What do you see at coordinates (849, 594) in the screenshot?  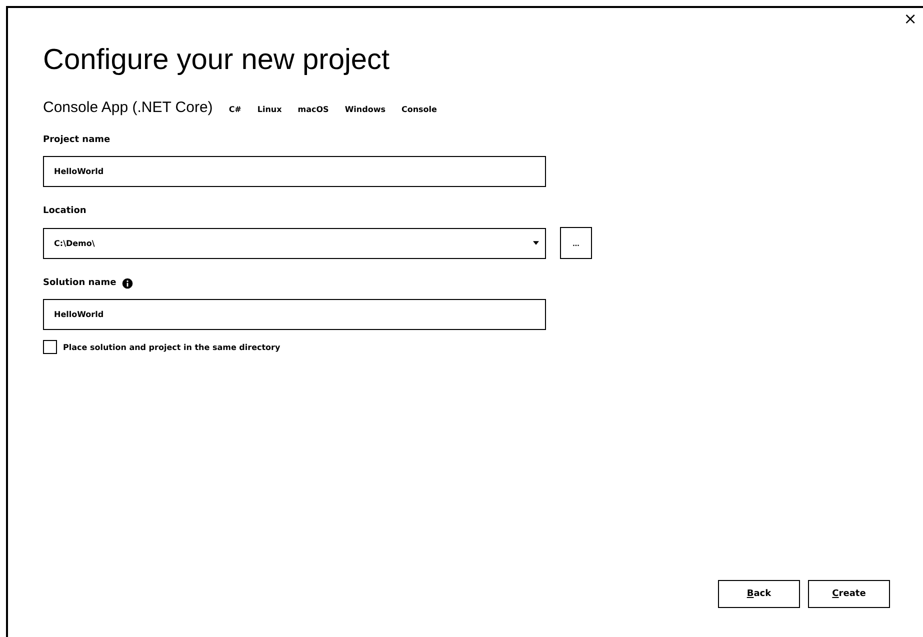 I see `dialog-button: Create` at bounding box center [849, 594].